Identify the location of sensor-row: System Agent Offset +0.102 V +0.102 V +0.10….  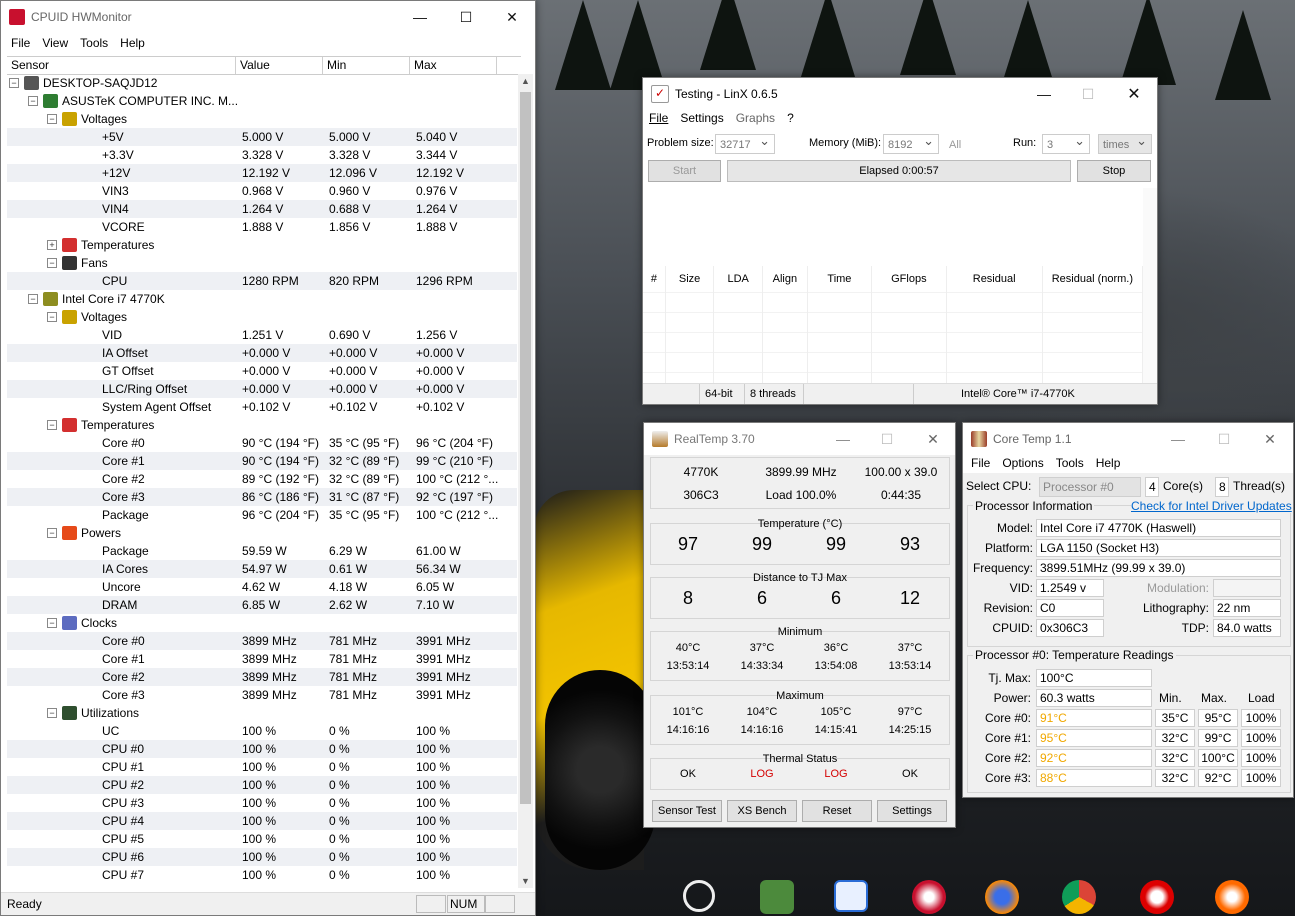
(262, 407).